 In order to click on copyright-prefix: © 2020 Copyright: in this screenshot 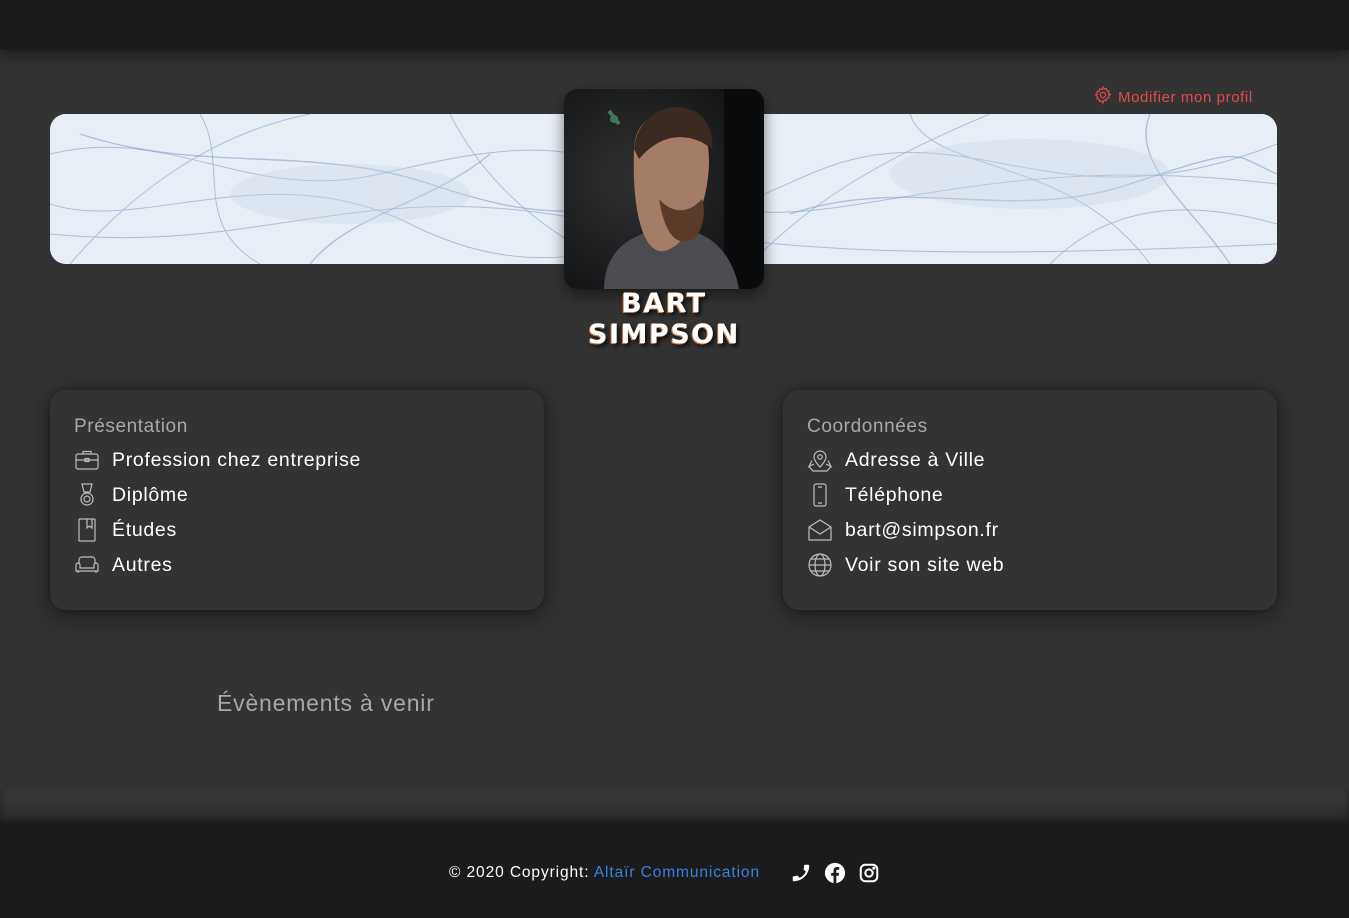, I will do `click(521, 872)`.